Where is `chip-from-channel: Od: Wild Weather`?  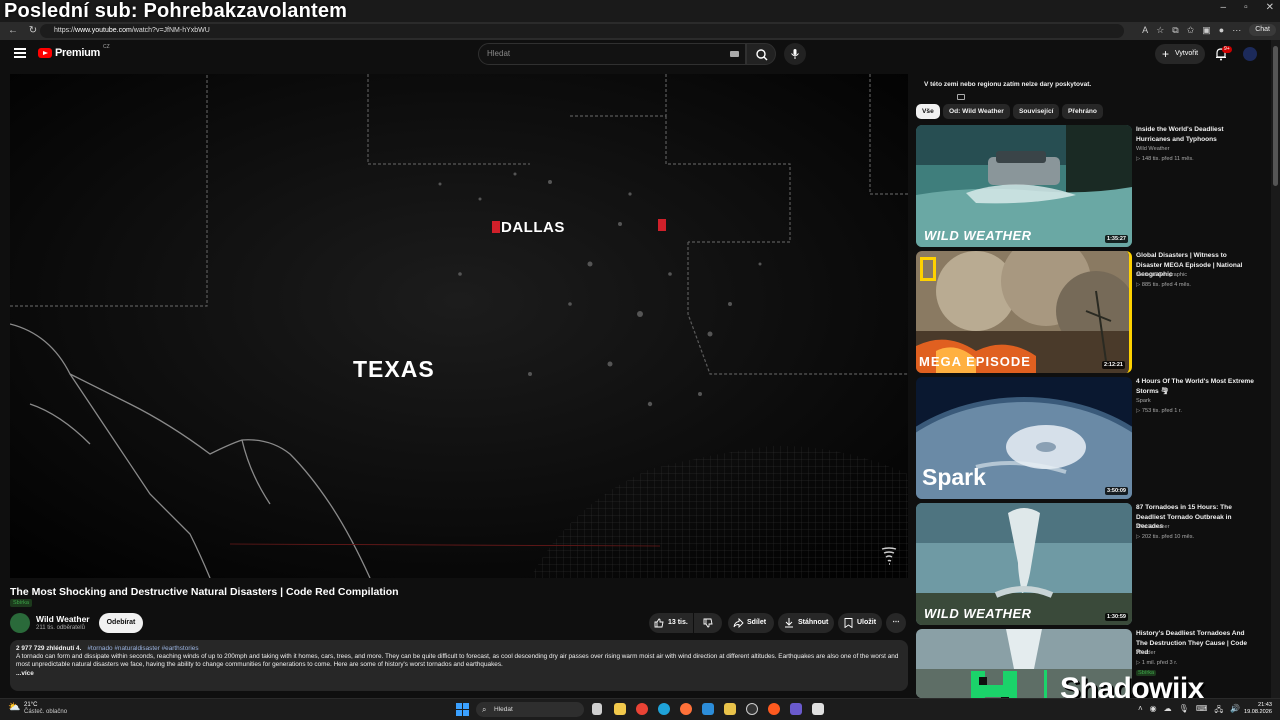
chip-from-channel: Od: Wild Weather is located at coordinates (976, 111).